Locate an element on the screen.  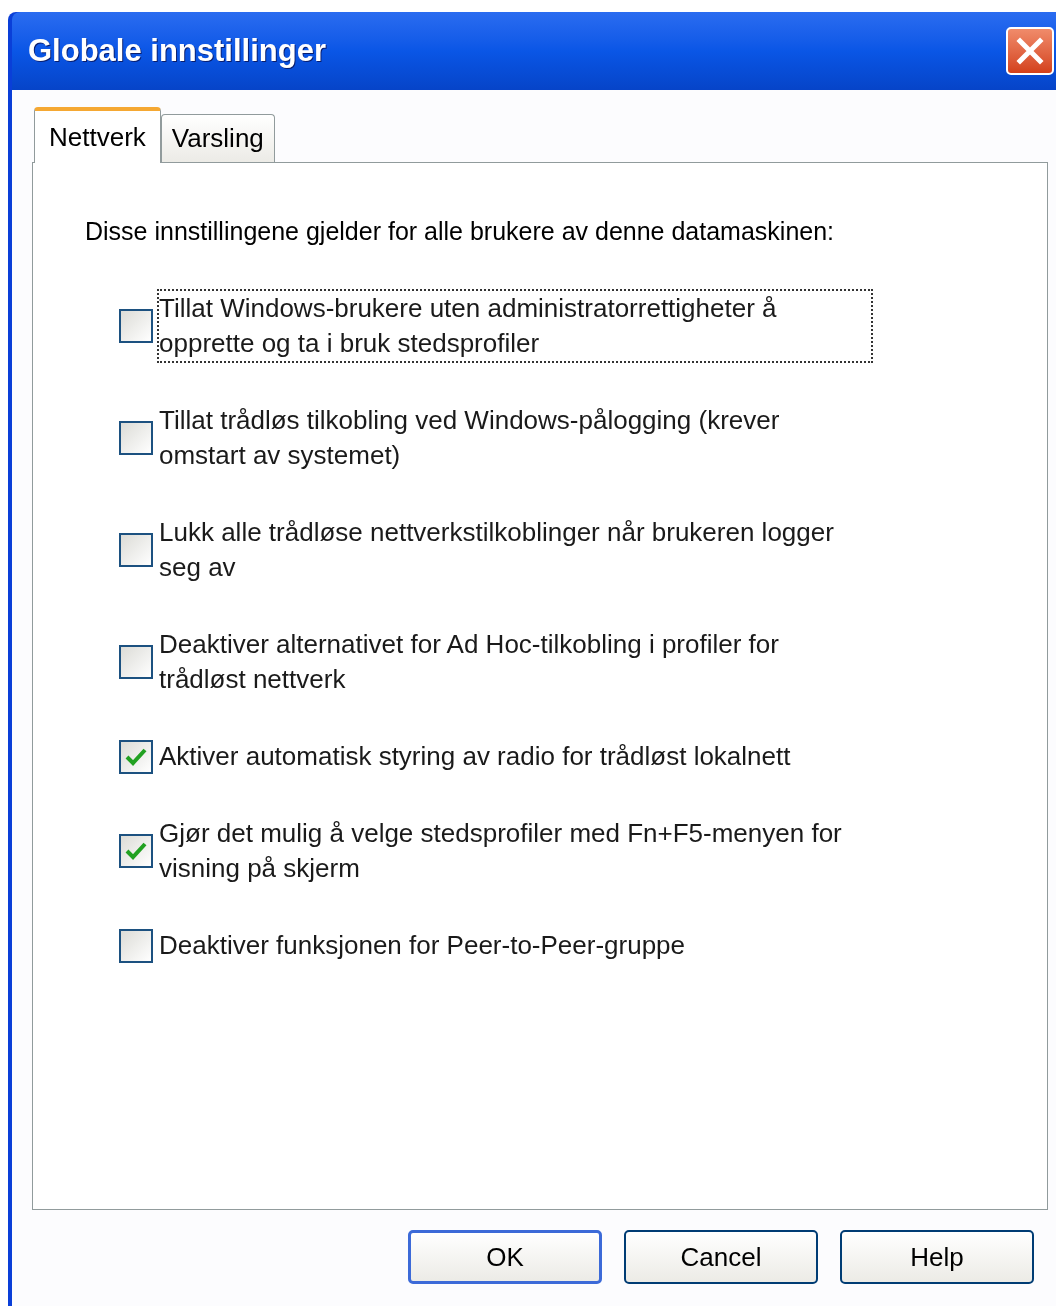
close-icon is located at coordinates (1030, 51).